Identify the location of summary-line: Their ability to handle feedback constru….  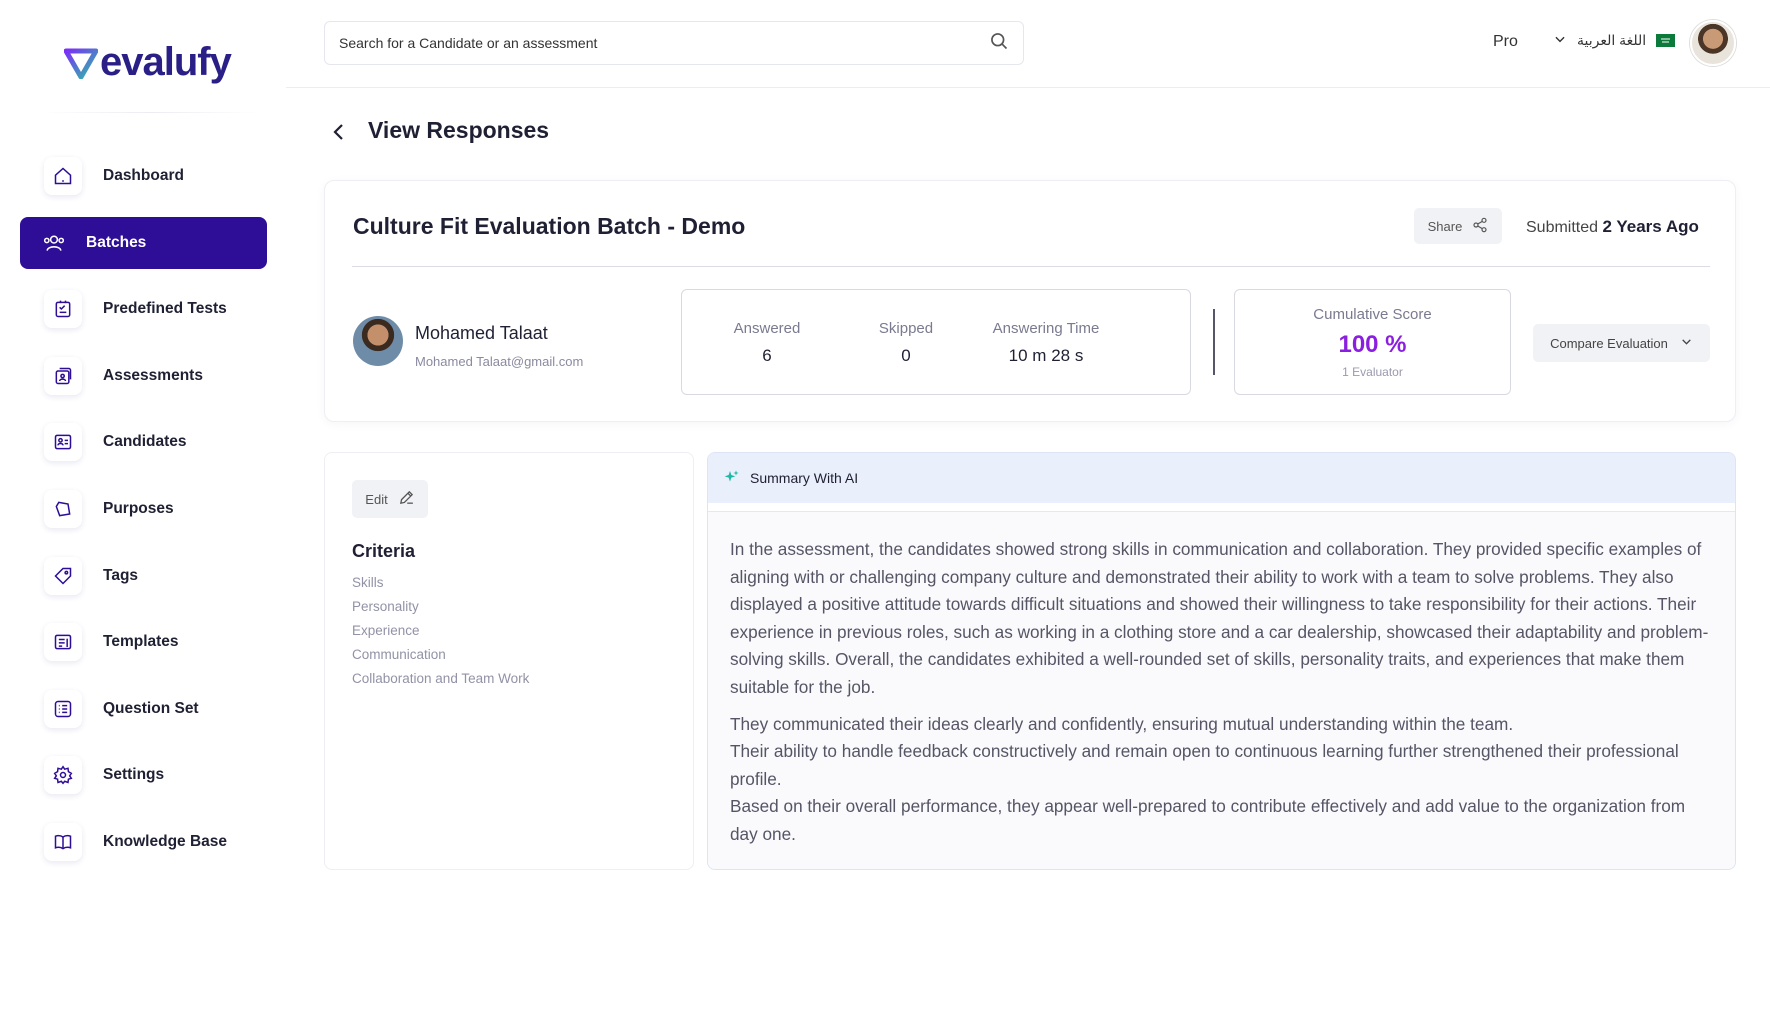
(1204, 765).